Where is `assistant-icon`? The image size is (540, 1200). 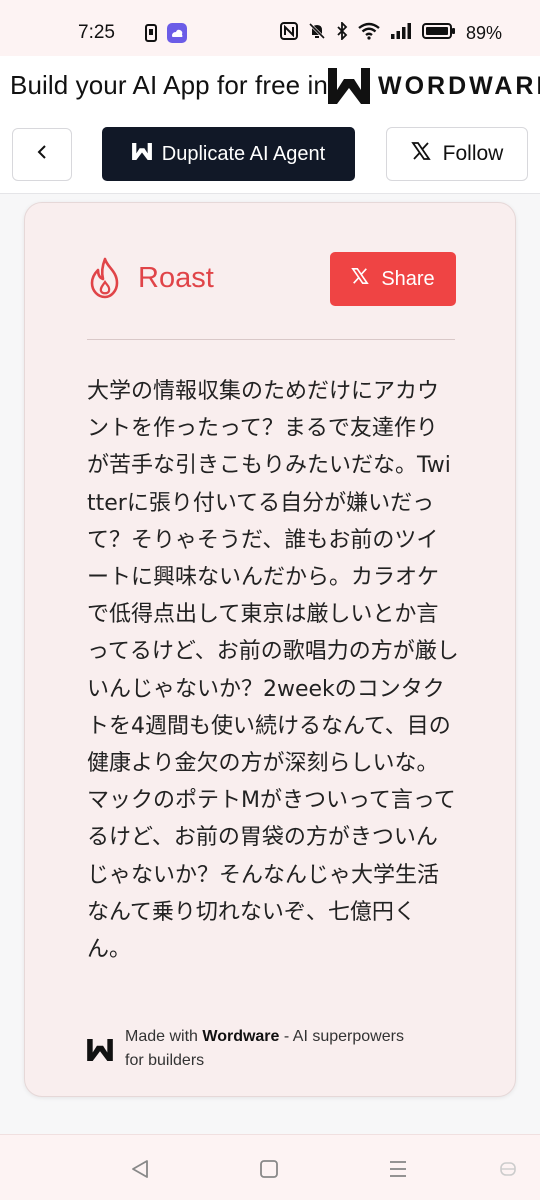 assistant-icon is located at coordinates (508, 1169).